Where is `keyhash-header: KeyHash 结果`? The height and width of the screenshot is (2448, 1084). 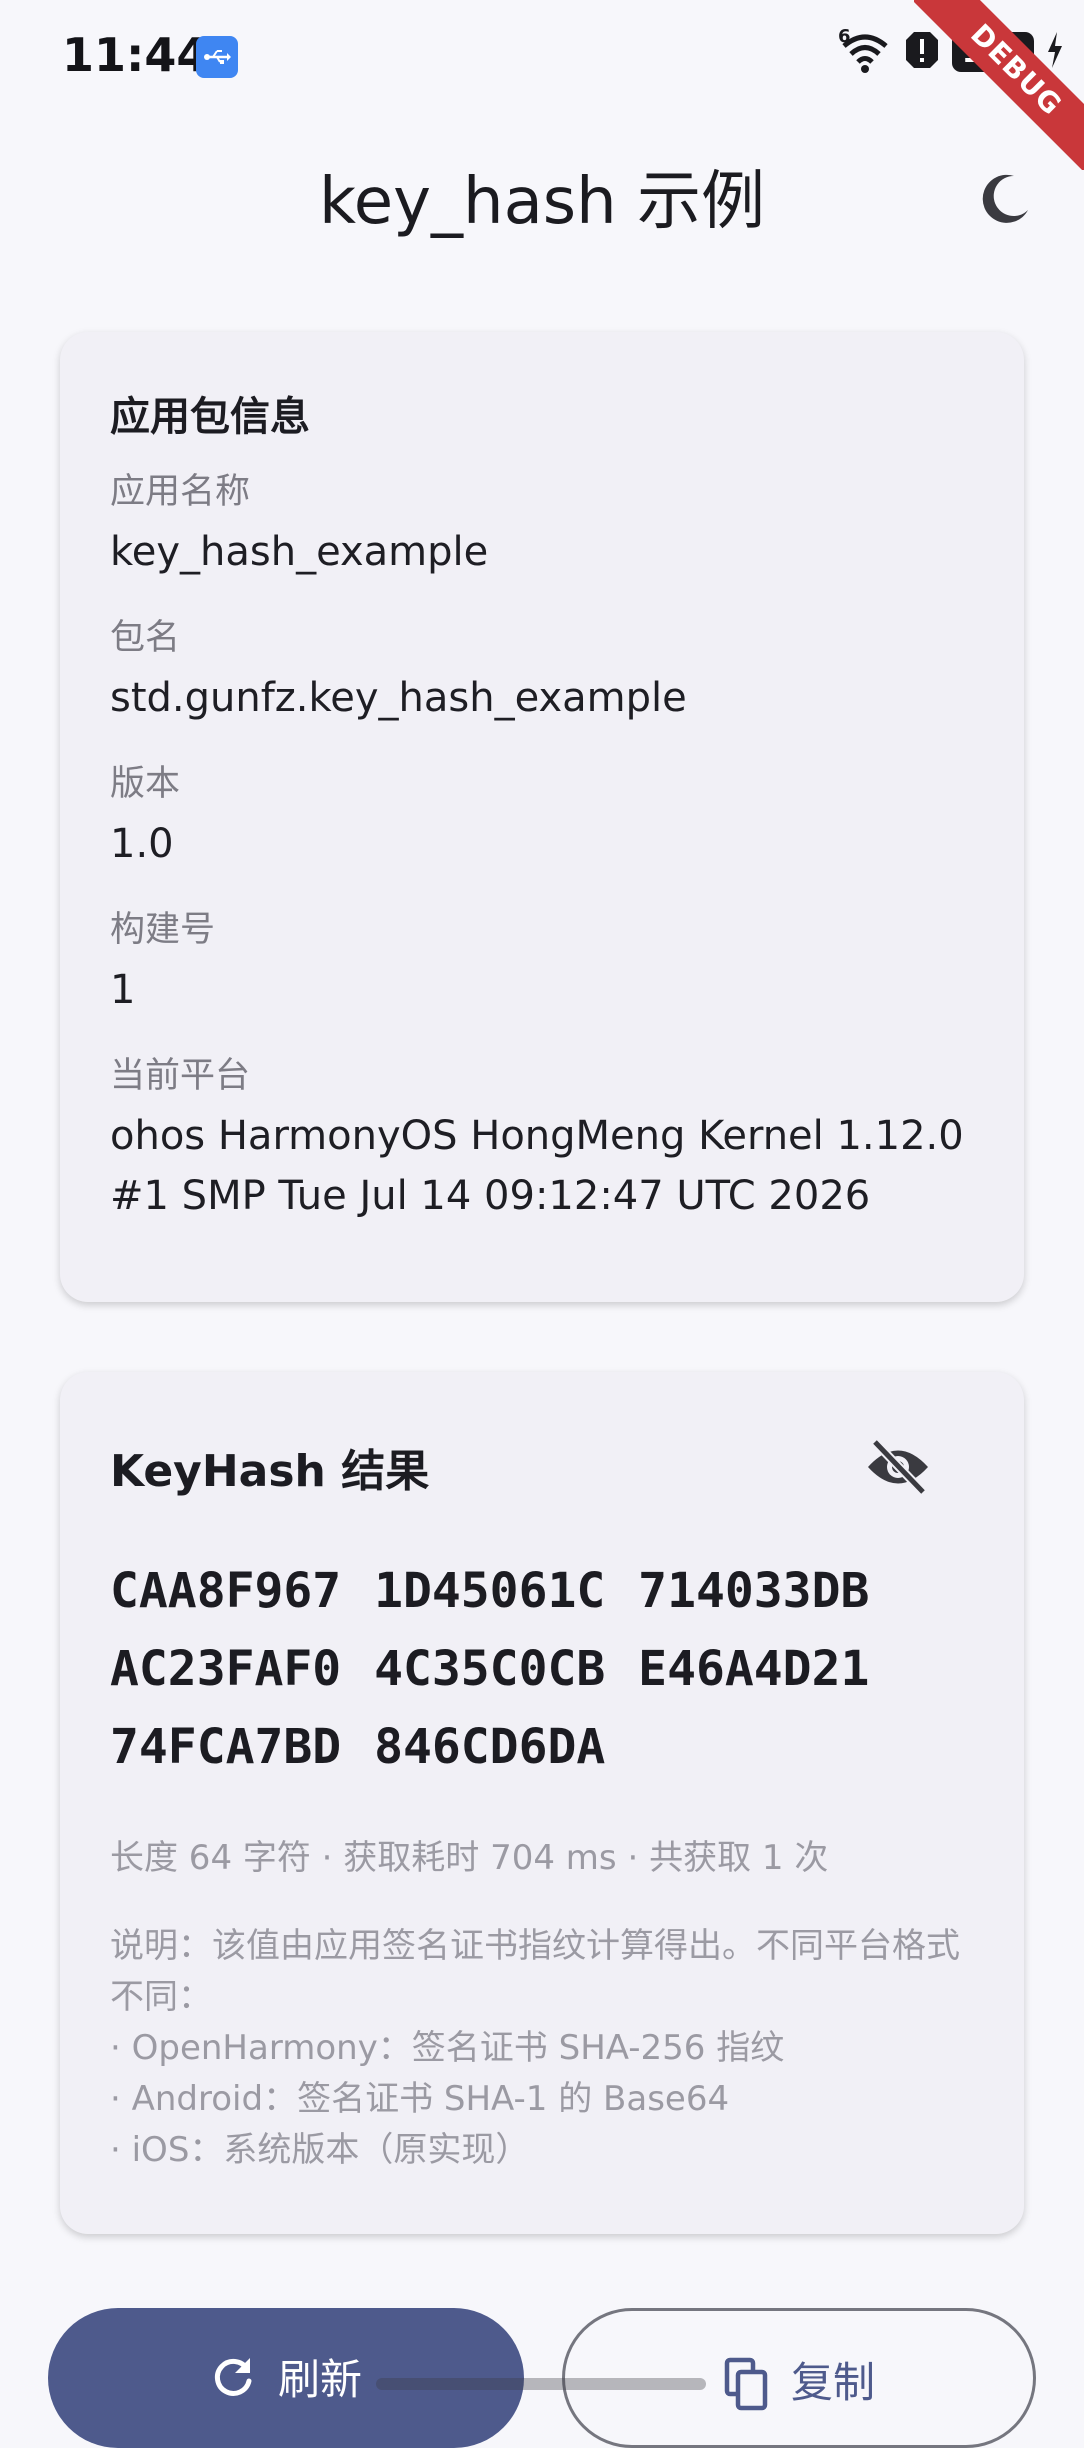
keyhash-header: KeyHash 结果 is located at coordinates (542, 1467).